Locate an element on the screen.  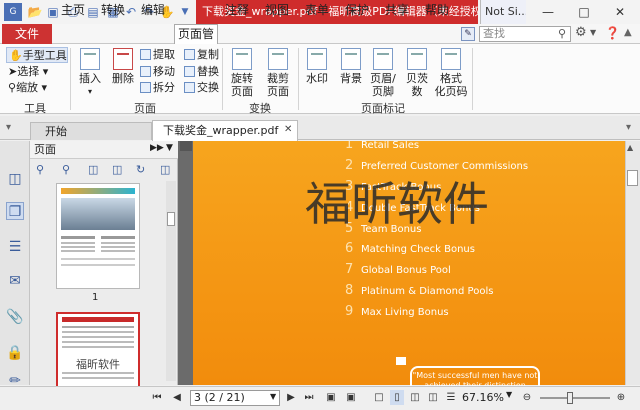
background-icon is located at coordinates (351, 59).